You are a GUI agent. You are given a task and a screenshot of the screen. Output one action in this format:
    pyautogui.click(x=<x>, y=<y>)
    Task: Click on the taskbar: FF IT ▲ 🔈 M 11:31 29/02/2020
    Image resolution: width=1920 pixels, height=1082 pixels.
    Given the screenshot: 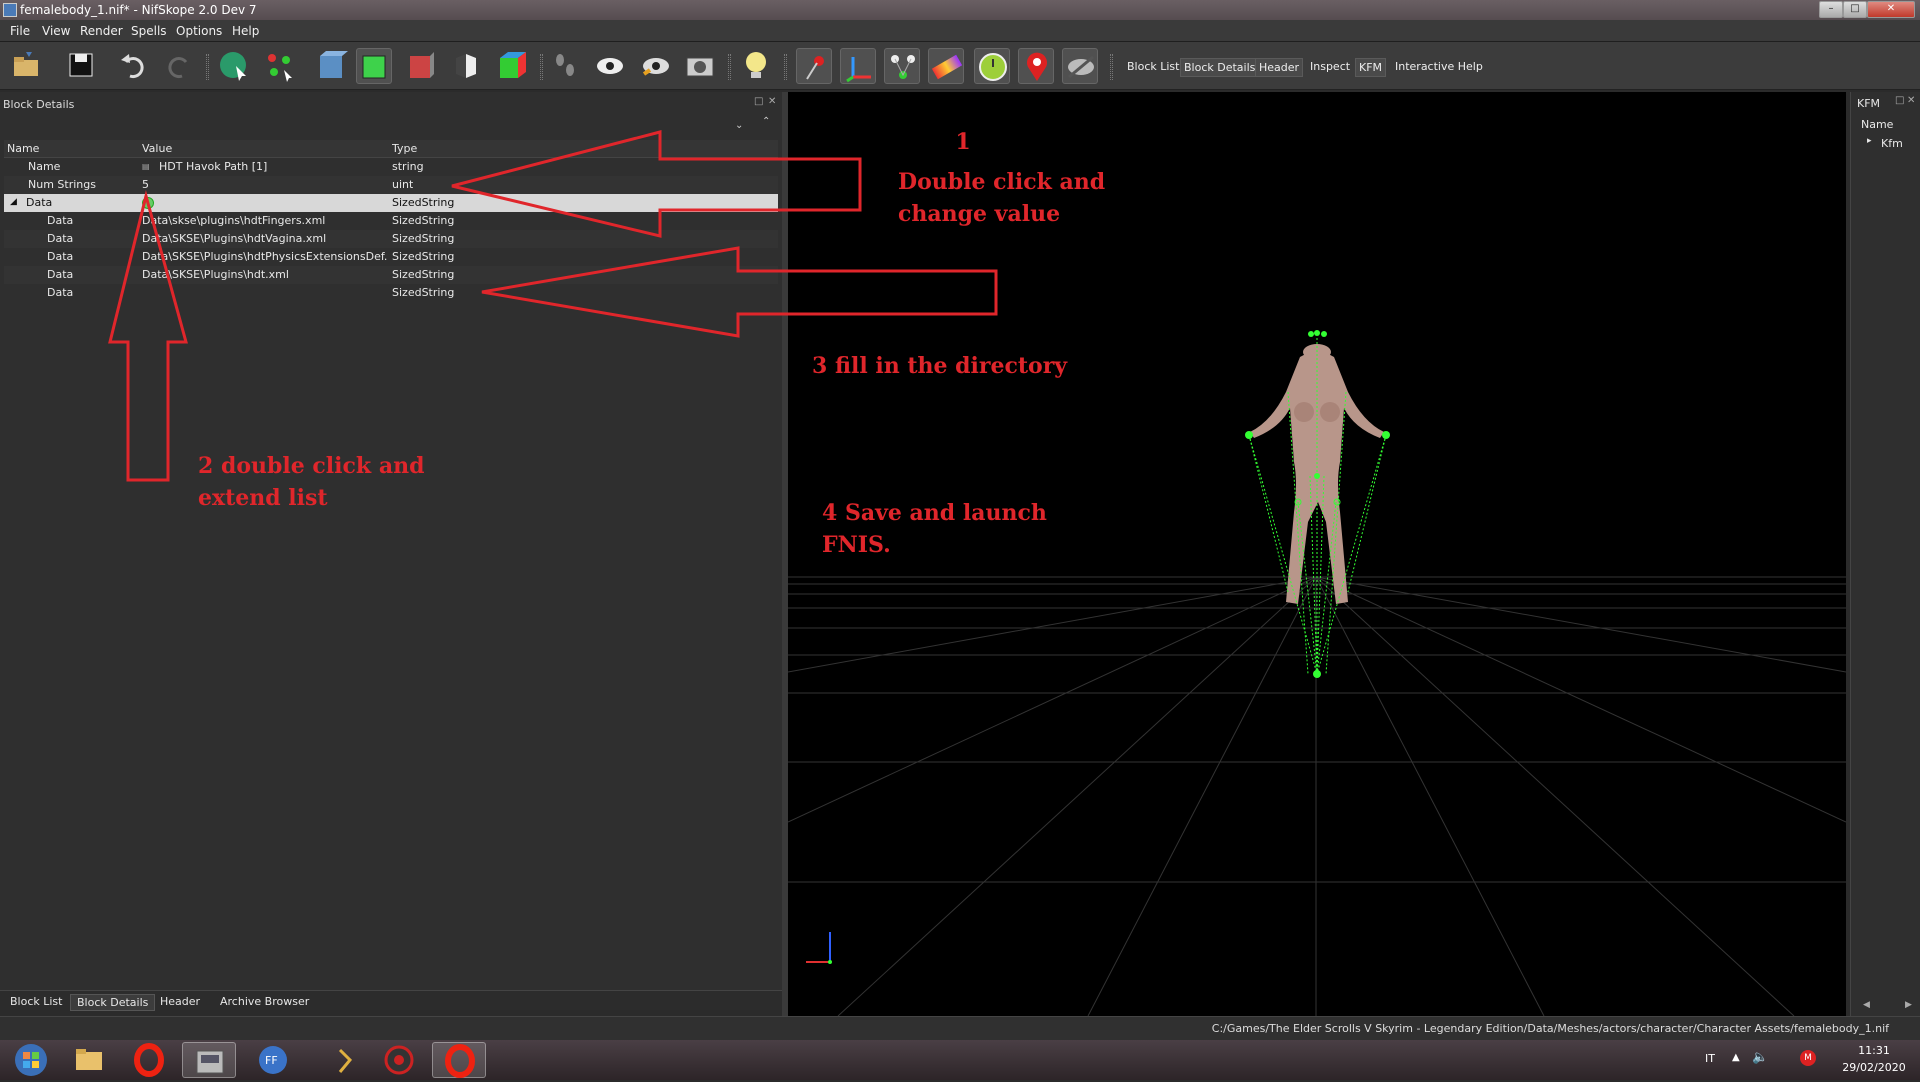 What is the action you would take?
    pyautogui.click(x=960, y=1060)
    